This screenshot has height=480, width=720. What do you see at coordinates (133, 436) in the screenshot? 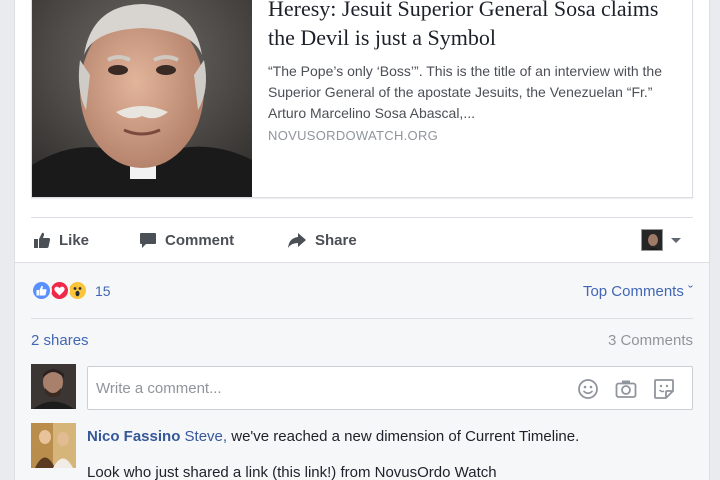
I see `comment-author: Nico Fassino` at bounding box center [133, 436].